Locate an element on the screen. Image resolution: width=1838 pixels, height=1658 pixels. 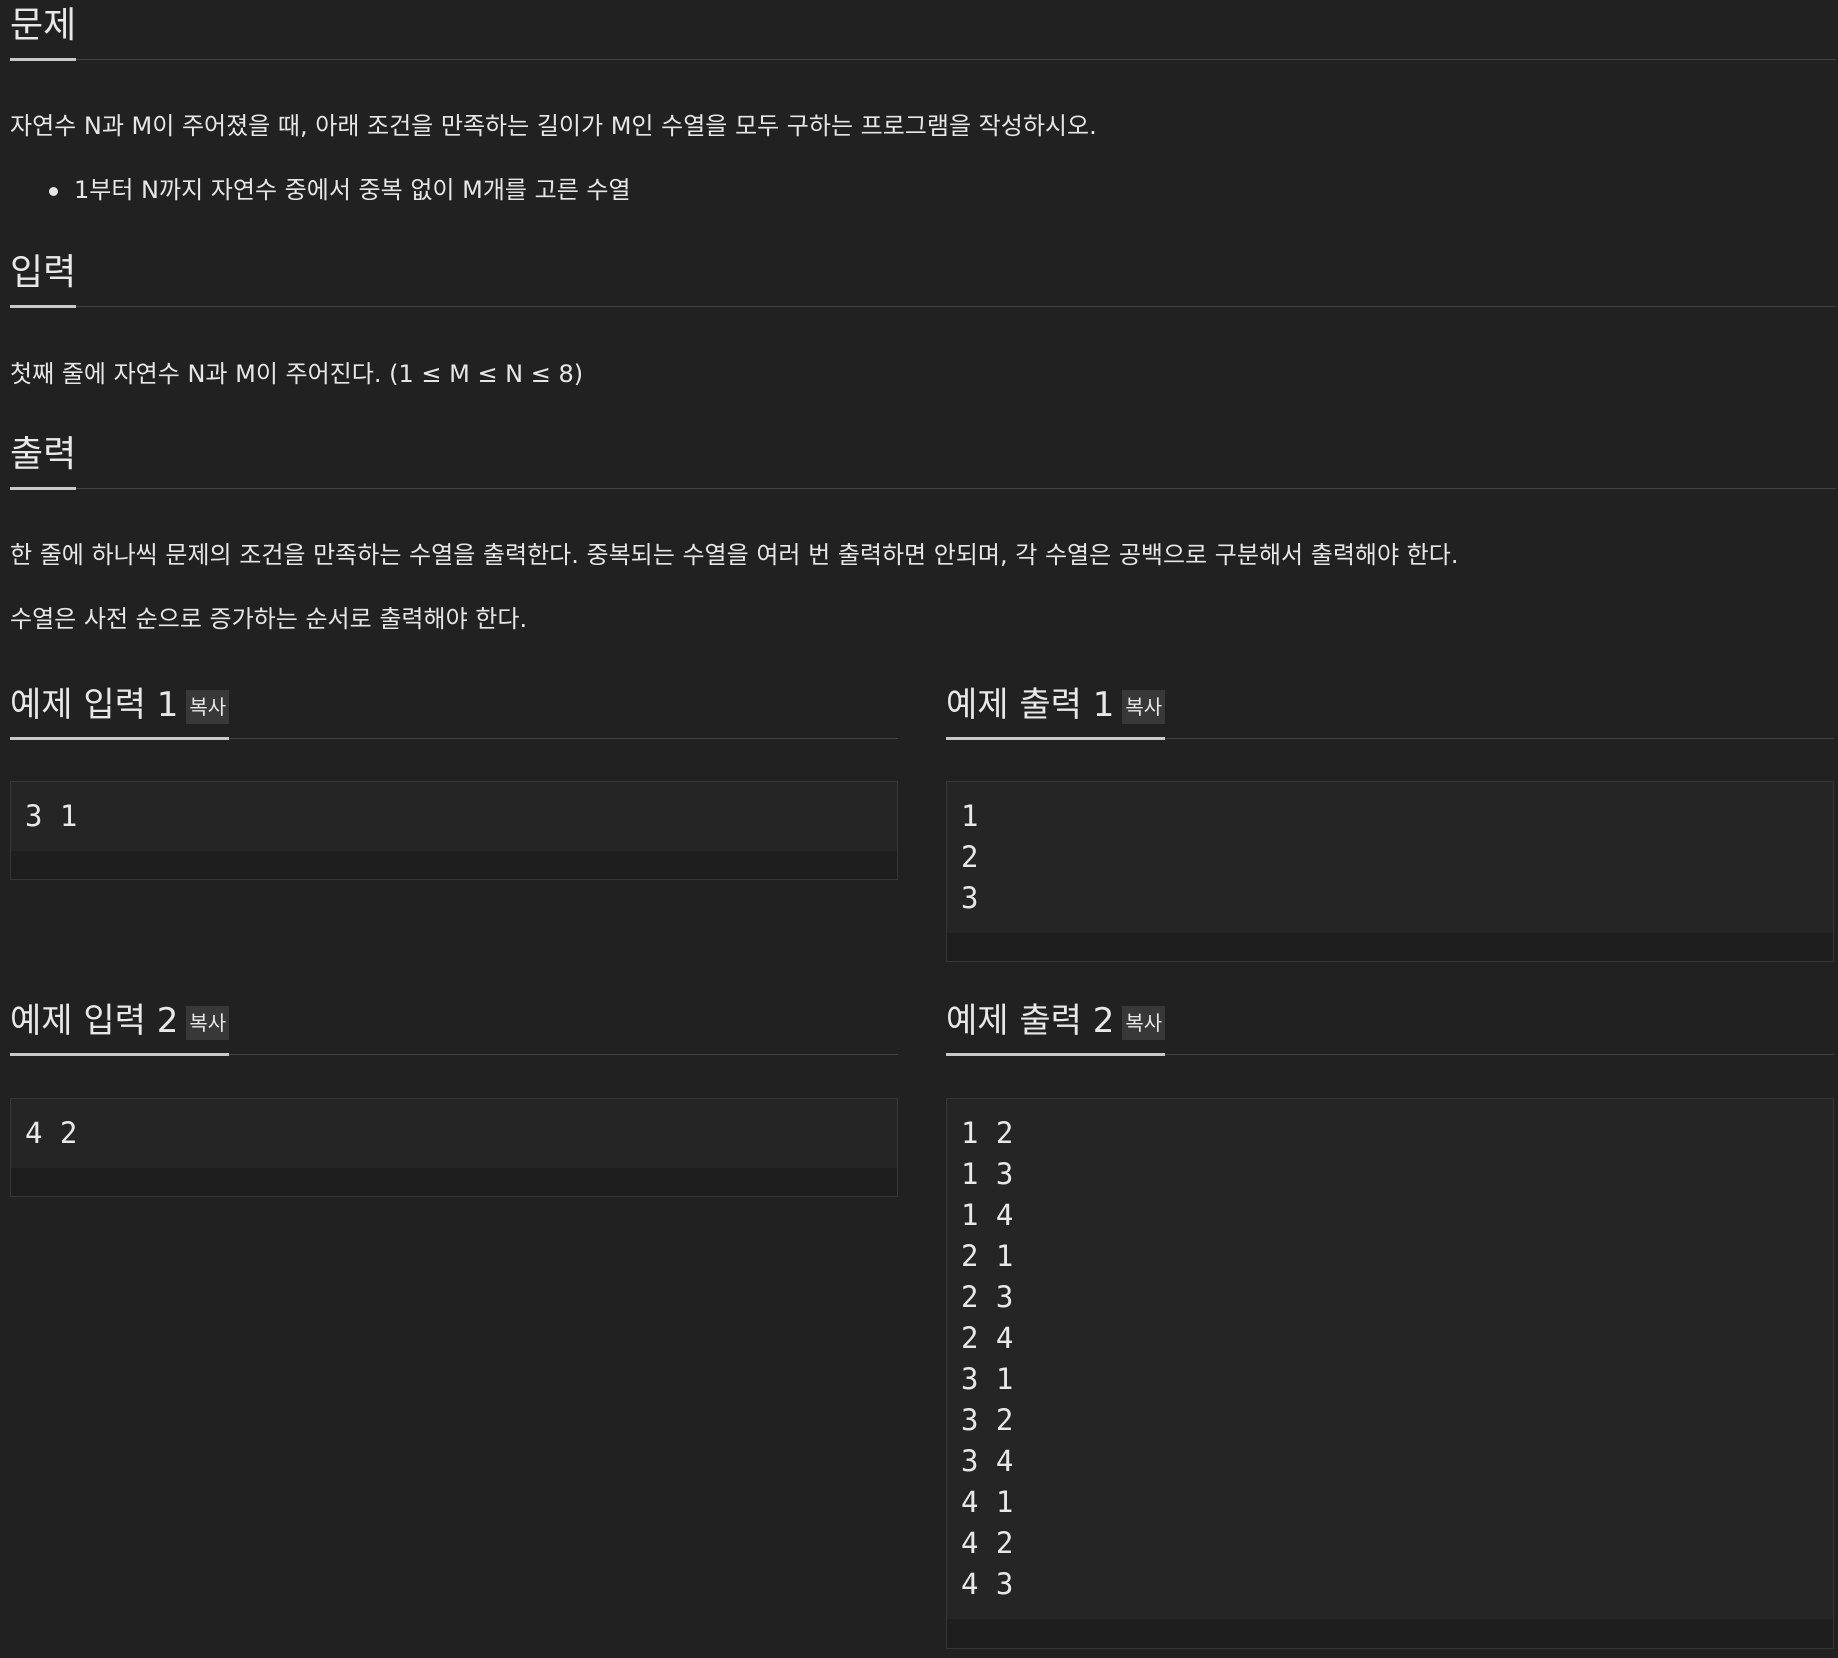
sample-output-2-header: 예제 출력 2 복사 is located at coordinates (1390, 1027).